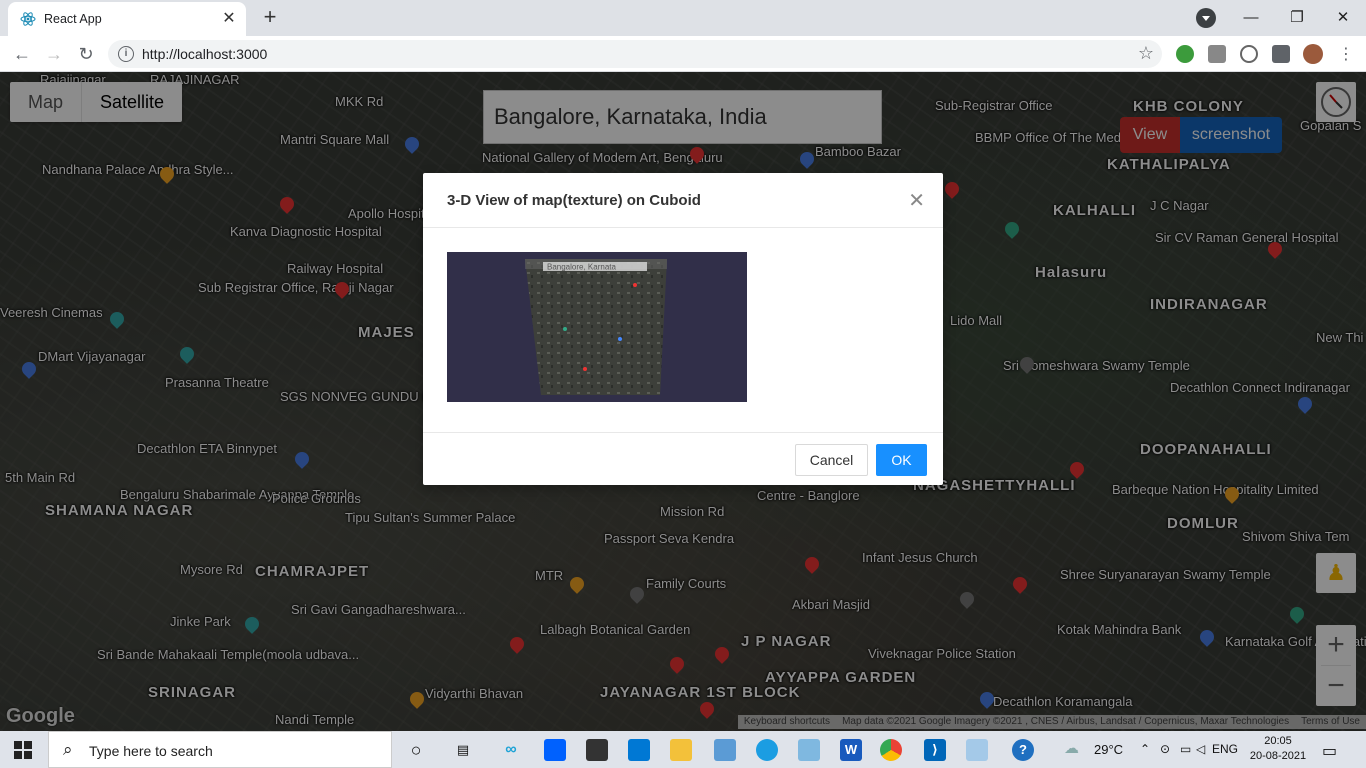 The height and width of the screenshot is (768, 1366). Describe the element at coordinates (851, 750) in the screenshot. I see `word-icon: W` at that location.